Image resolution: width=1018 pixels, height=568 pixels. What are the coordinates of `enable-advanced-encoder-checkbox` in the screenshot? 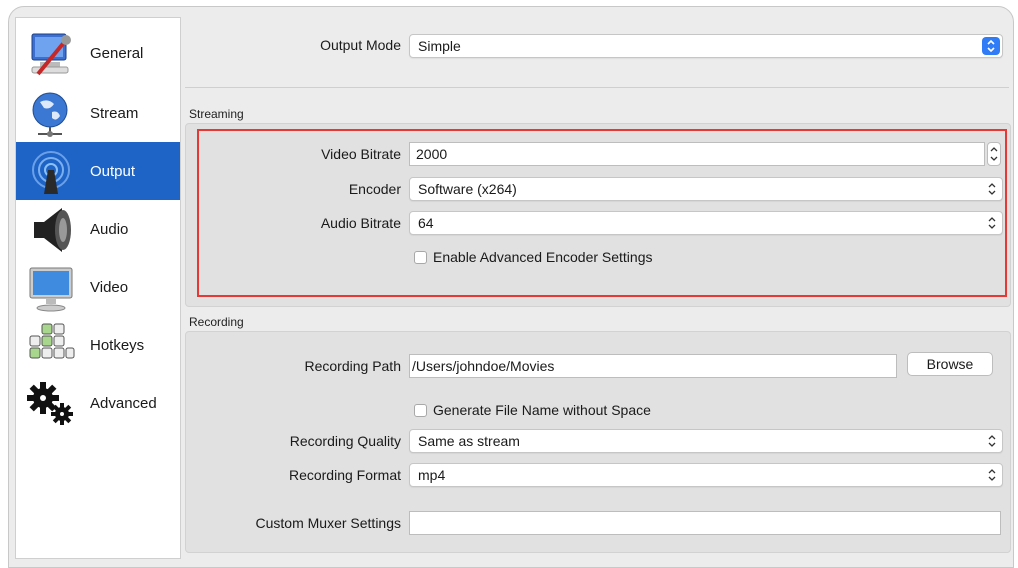 It's located at (420, 257).